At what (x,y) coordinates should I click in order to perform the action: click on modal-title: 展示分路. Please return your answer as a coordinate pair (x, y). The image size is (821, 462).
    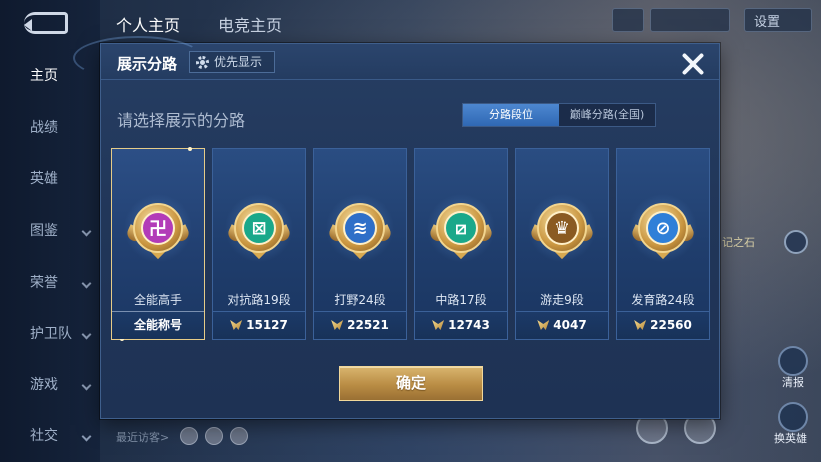
    Looking at the image, I should click on (147, 64).